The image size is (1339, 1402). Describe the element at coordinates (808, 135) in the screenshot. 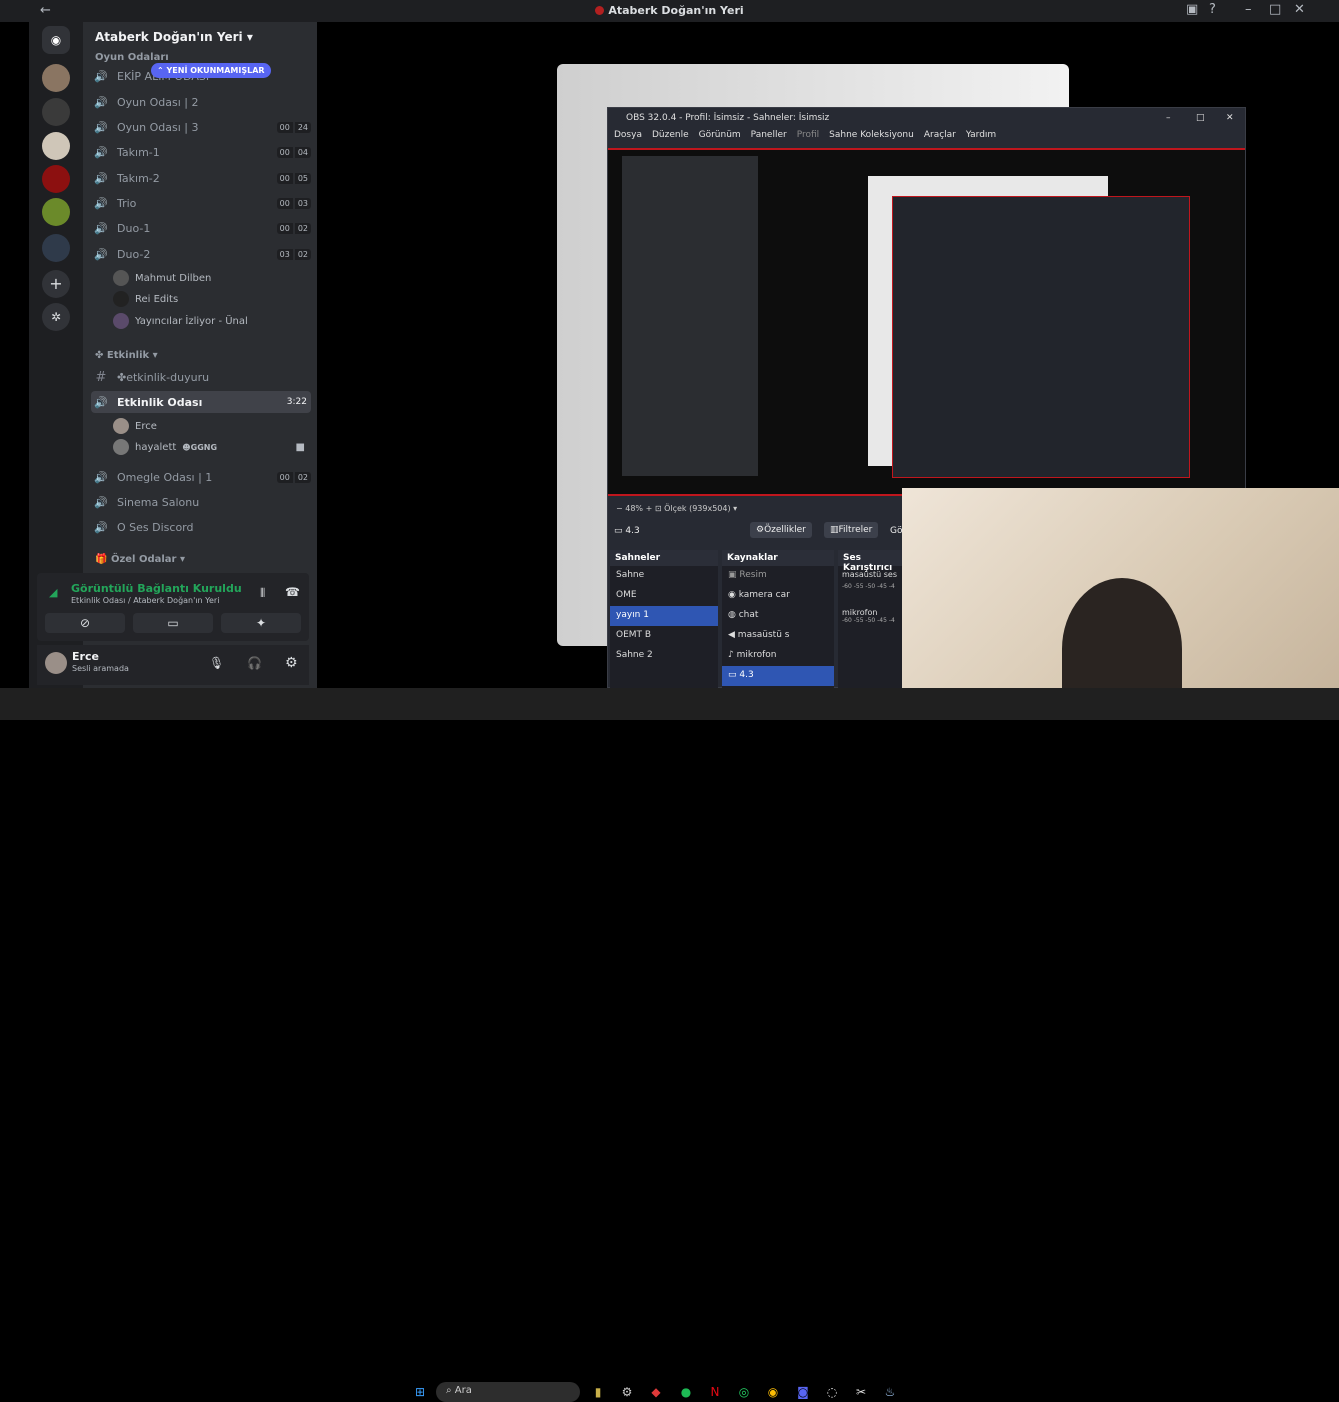

I see `menu-profile: Profil` at that location.